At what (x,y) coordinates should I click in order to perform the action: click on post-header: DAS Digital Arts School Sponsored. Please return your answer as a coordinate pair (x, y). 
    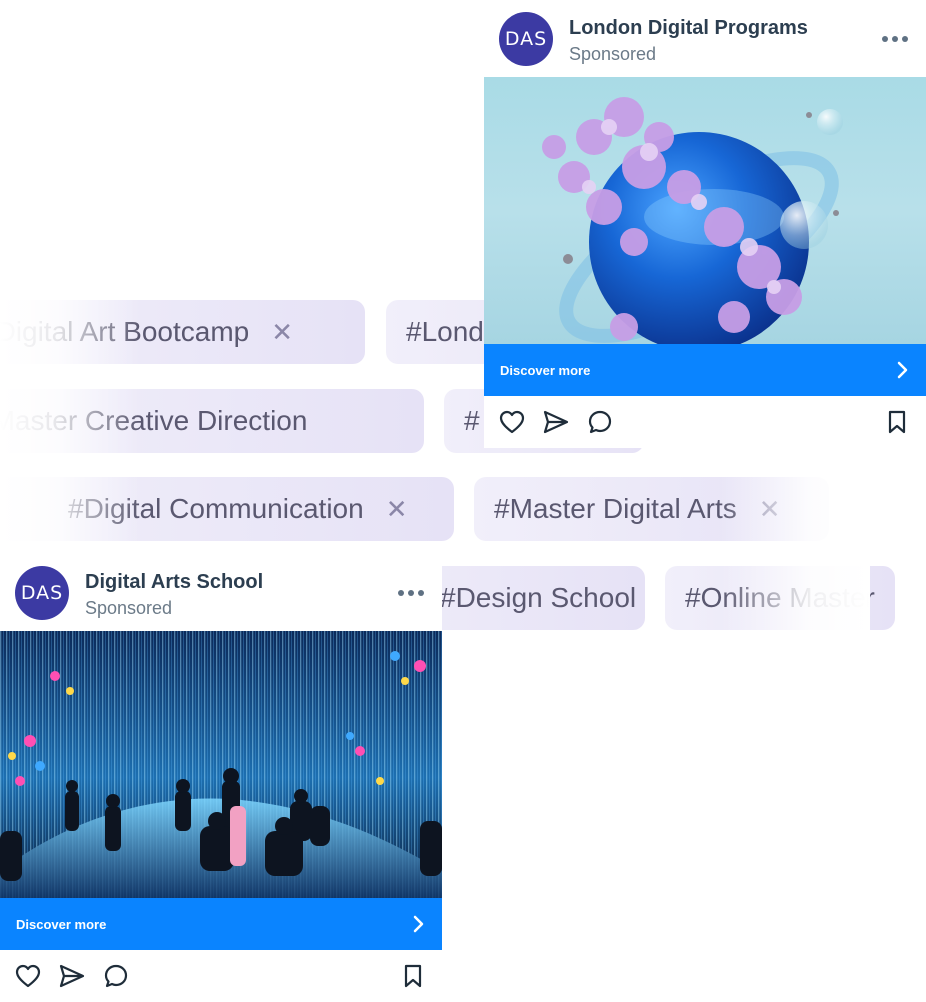
    Looking at the image, I should click on (221, 592).